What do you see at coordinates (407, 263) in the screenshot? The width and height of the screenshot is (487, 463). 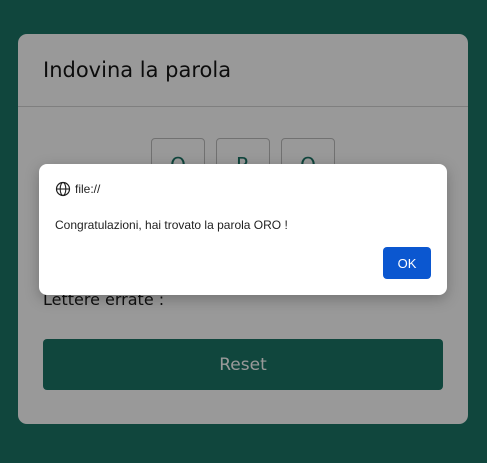 I see `ok-button: OK` at bounding box center [407, 263].